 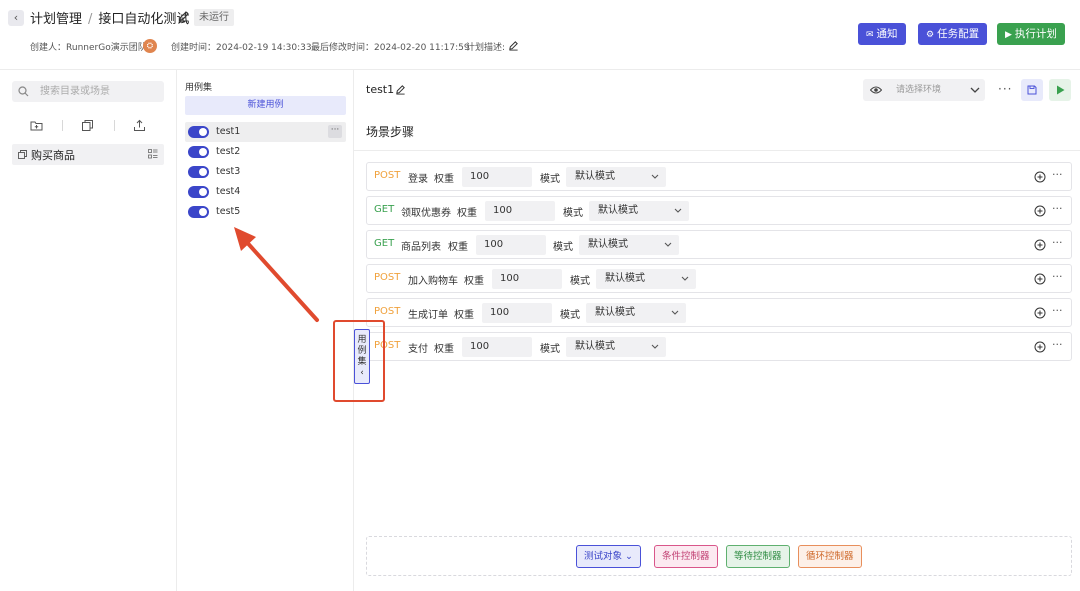 I want to click on gear-icon: ⚙, so click(x=930, y=35).